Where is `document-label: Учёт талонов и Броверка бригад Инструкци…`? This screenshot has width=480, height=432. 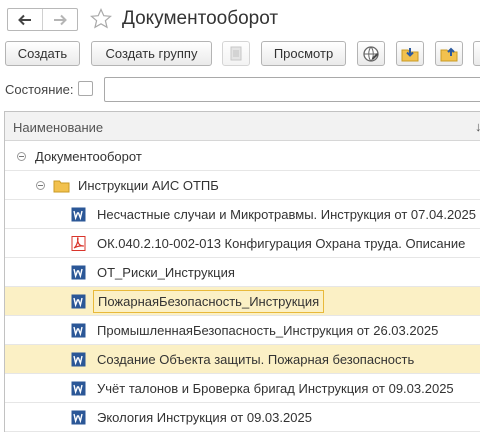 document-label: Учёт талонов и Броверка бригад Инструкци… is located at coordinates (275, 388).